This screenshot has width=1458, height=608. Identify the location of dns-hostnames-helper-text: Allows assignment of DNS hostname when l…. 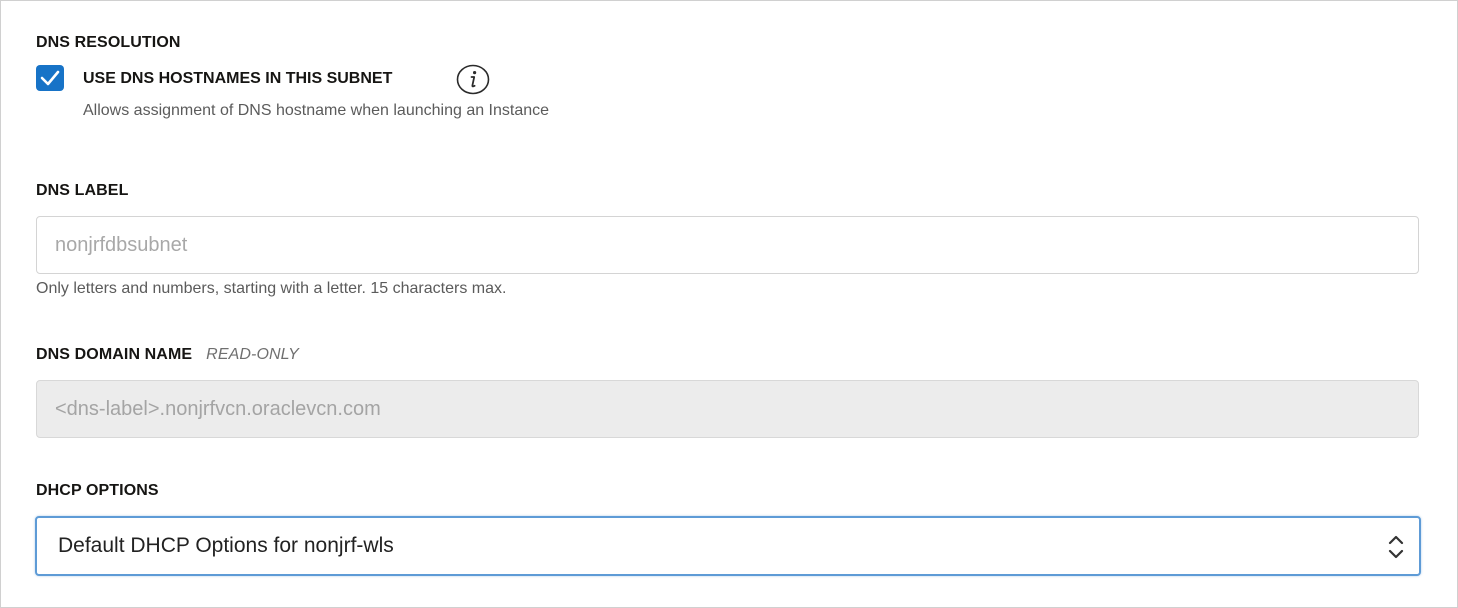
(316, 110).